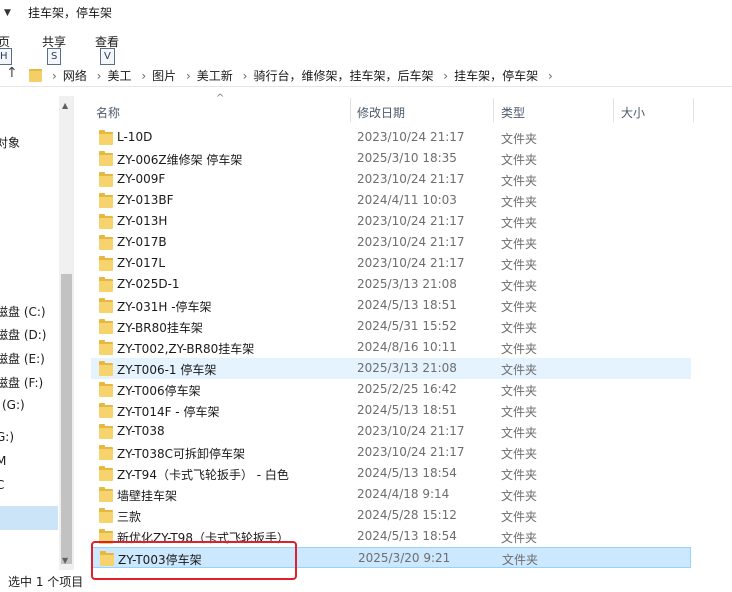 Image resolution: width=732 pixels, height=592 pixels. What do you see at coordinates (23, 334) in the screenshot?
I see `nav-item-drive-d: 磁盘 (D:)` at bounding box center [23, 334].